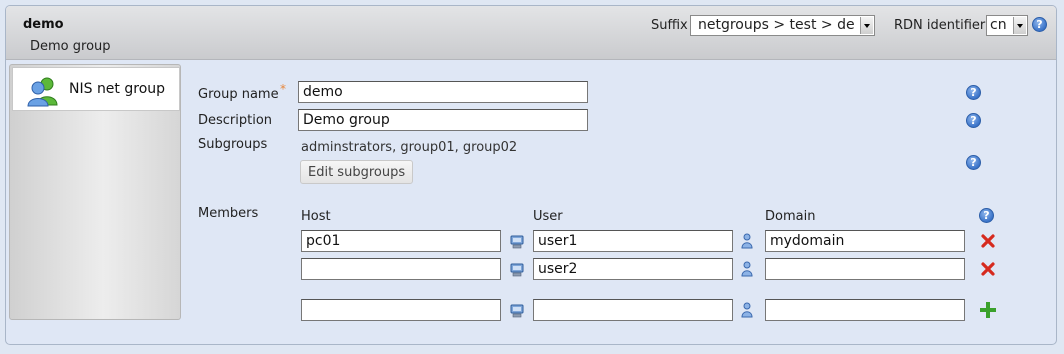  I want to click on rdn-select: cn, so click(1007, 25).